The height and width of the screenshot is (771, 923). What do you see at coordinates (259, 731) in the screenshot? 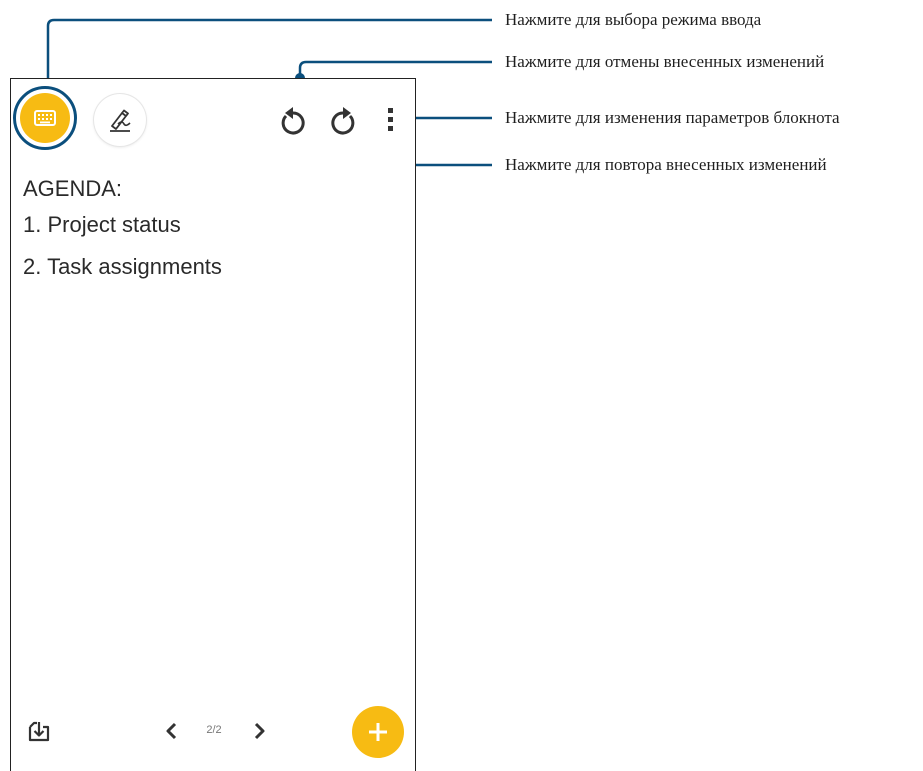
I see `chevron-right-icon` at bounding box center [259, 731].